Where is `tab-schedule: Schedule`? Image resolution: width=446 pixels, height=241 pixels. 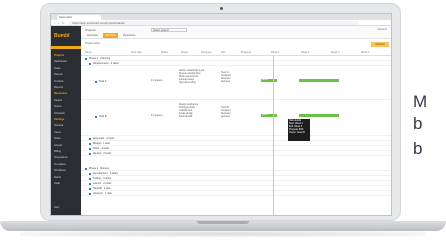 tab-schedule: Schedule is located at coordinates (110, 35).